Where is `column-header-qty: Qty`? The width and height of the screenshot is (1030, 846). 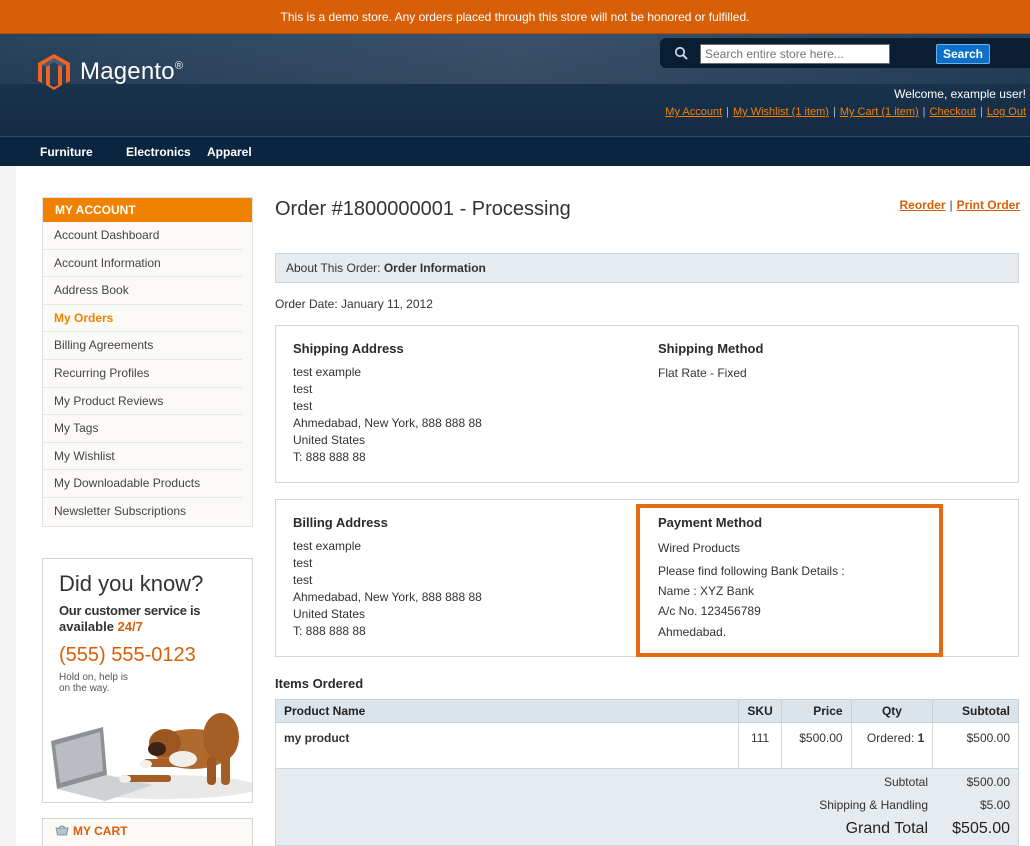 column-header-qty: Qty is located at coordinates (892, 711).